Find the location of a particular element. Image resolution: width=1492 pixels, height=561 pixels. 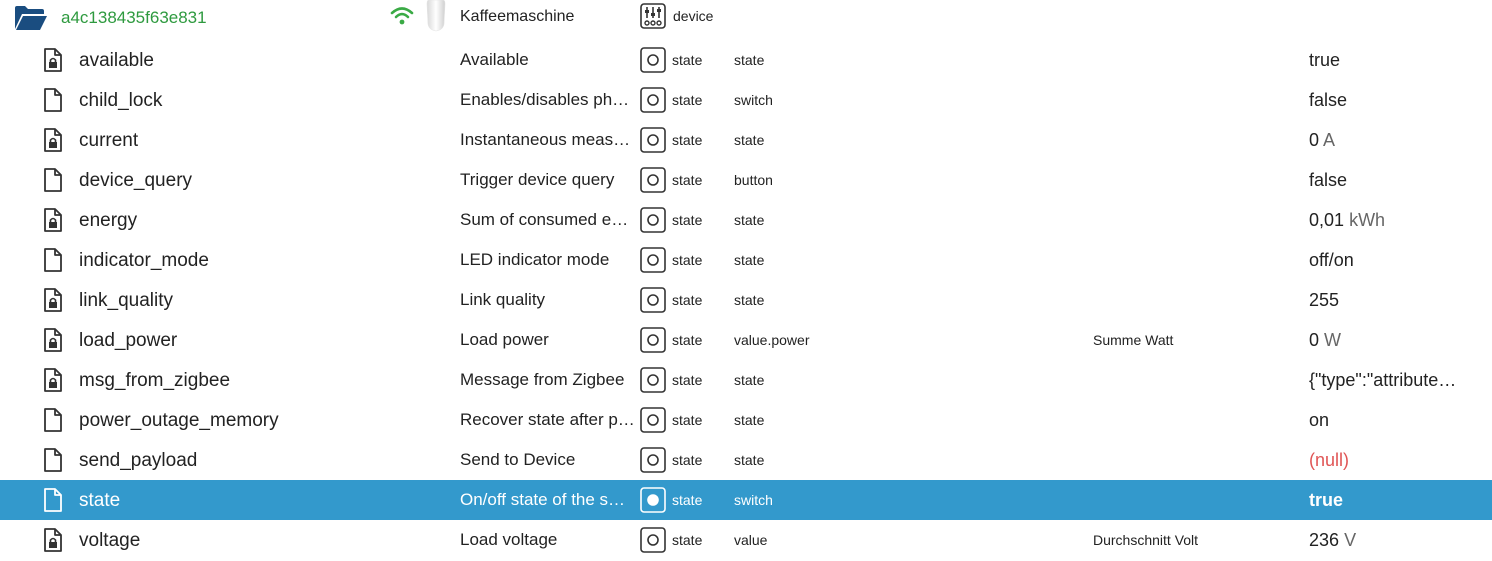

state-value-text: on is located at coordinates (1319, 420).